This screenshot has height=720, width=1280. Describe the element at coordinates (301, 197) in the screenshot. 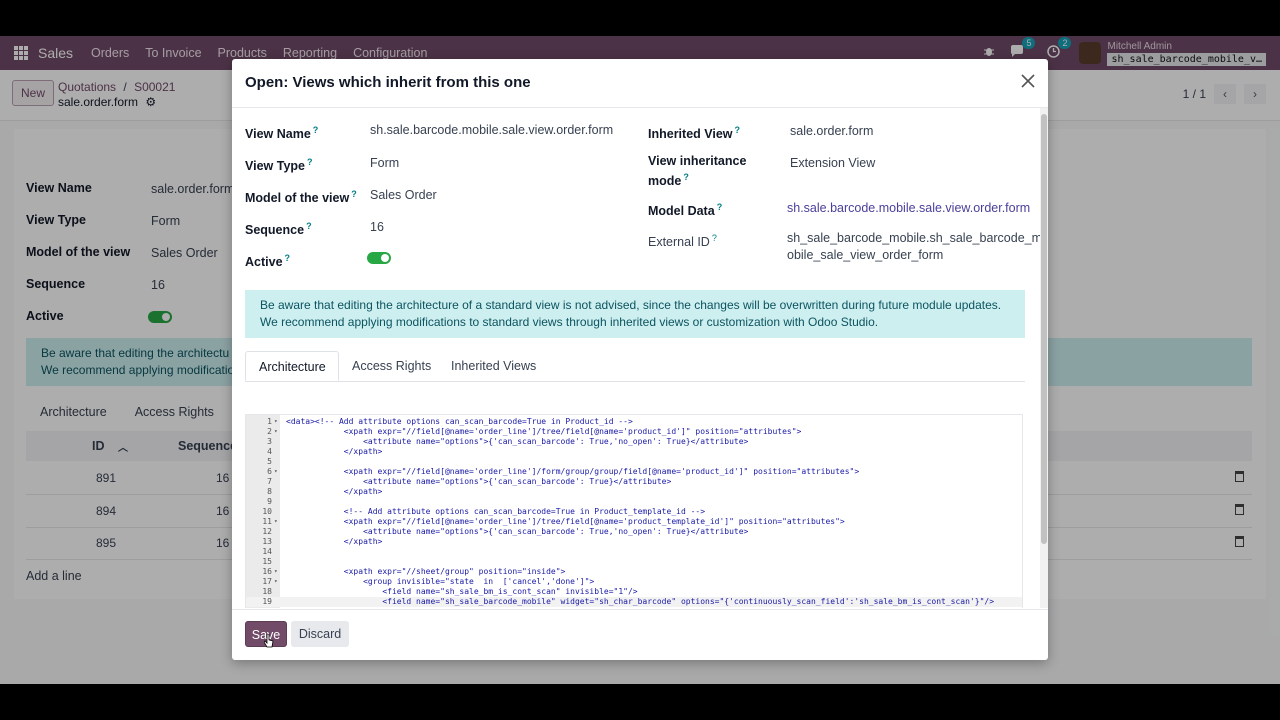

I see `label-model-of-view: Model of the view?` at that location.